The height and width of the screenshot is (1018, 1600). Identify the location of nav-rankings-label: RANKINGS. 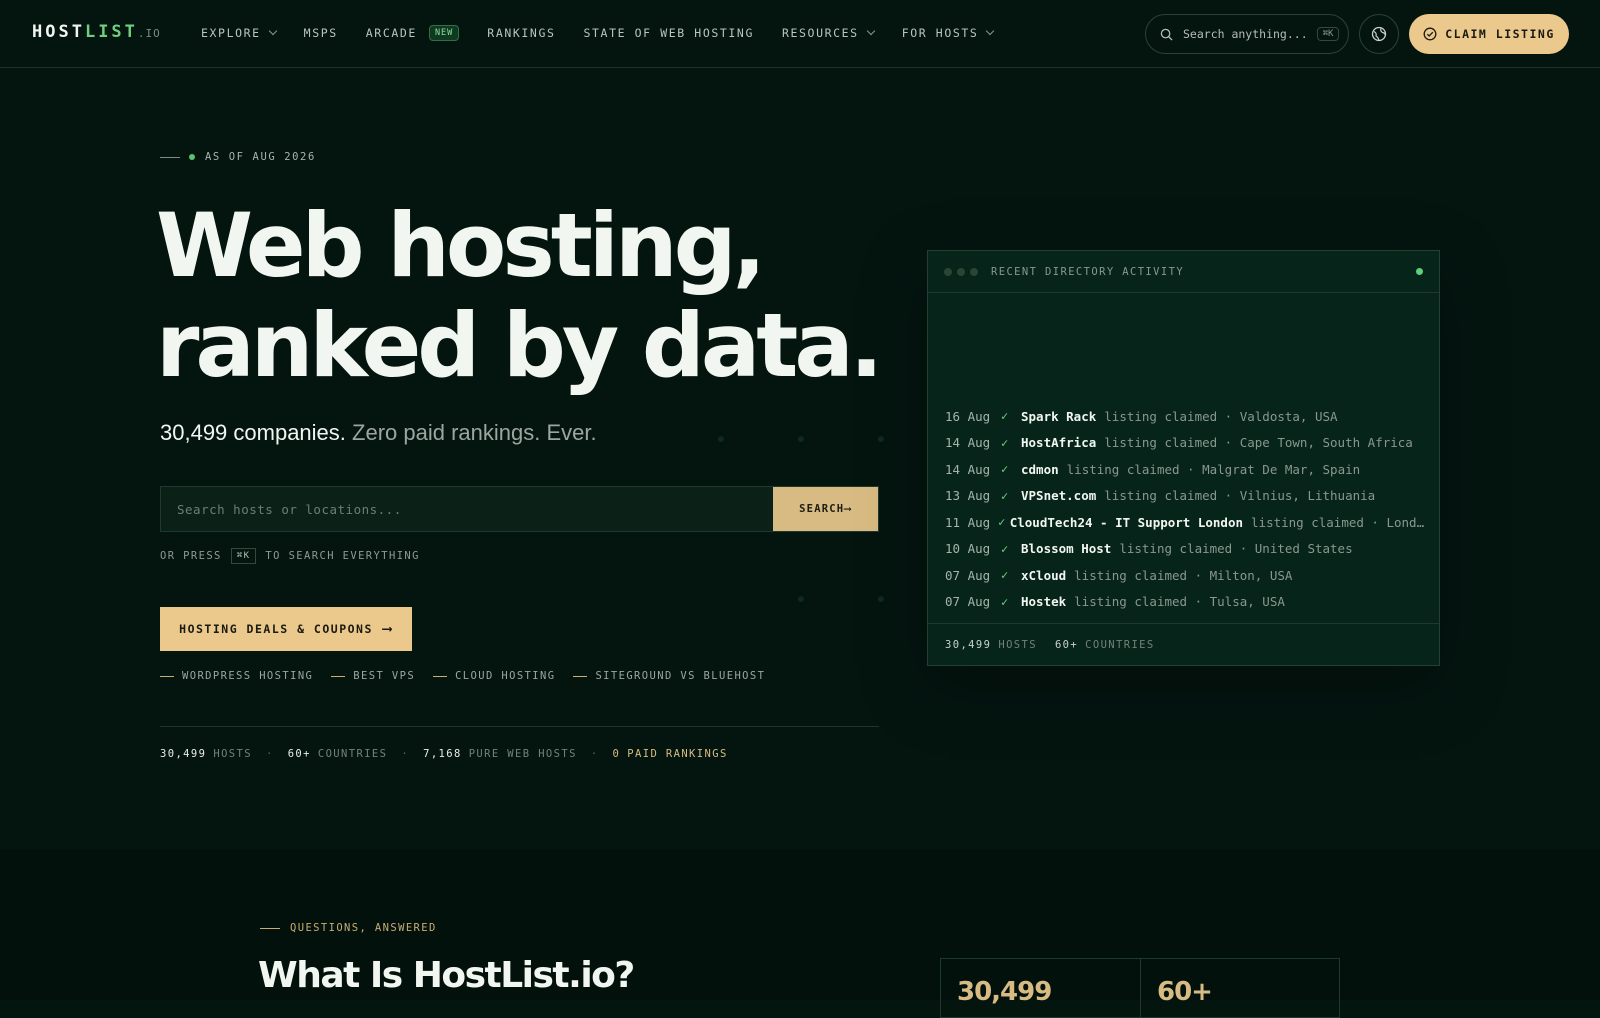
(521, 33).